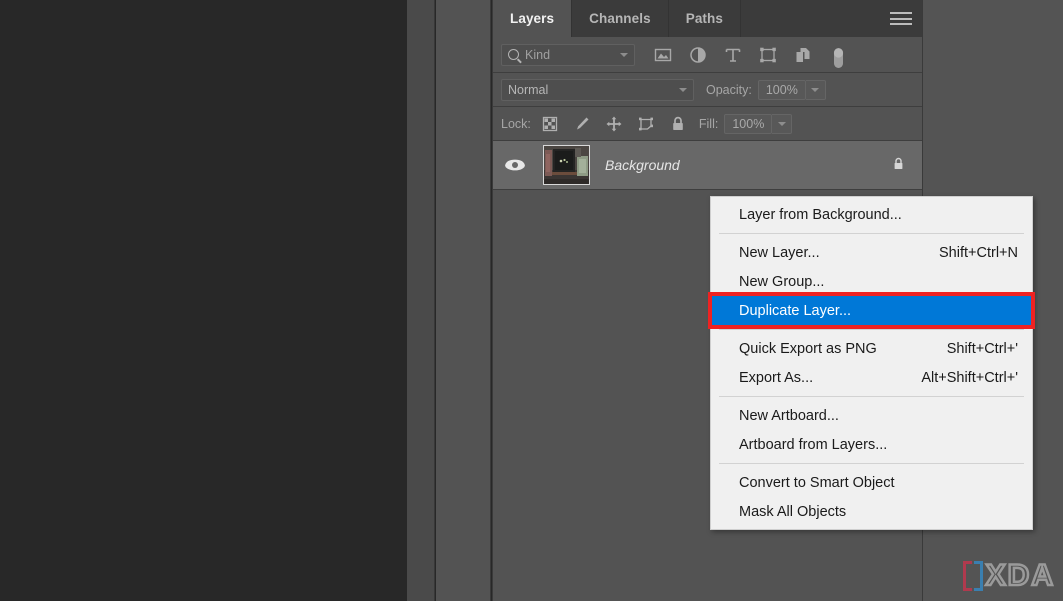  I want to click on menu-item-shortcut: Shift+Ctrl+N, so click(978, 252).